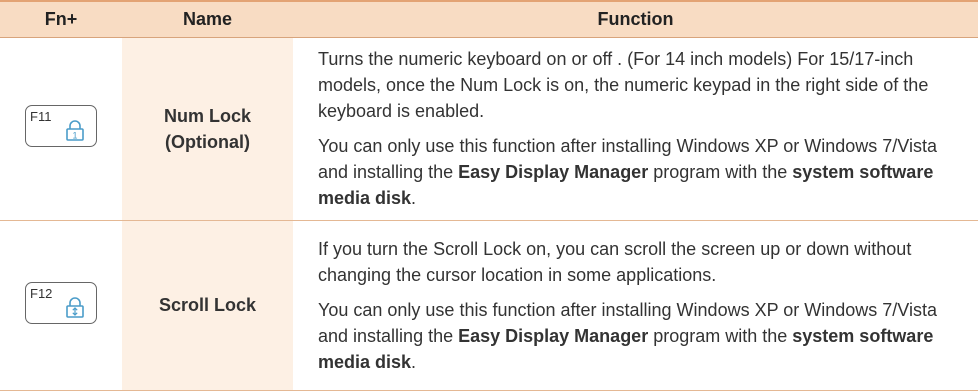  What do you see at coordinates (41, 116) in the screenshot?
I see `key-label: F11` at bounding box center [41, 116].